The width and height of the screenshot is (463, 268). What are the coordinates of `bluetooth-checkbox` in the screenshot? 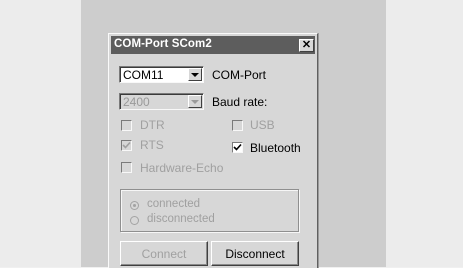 It's located at (237, 147).